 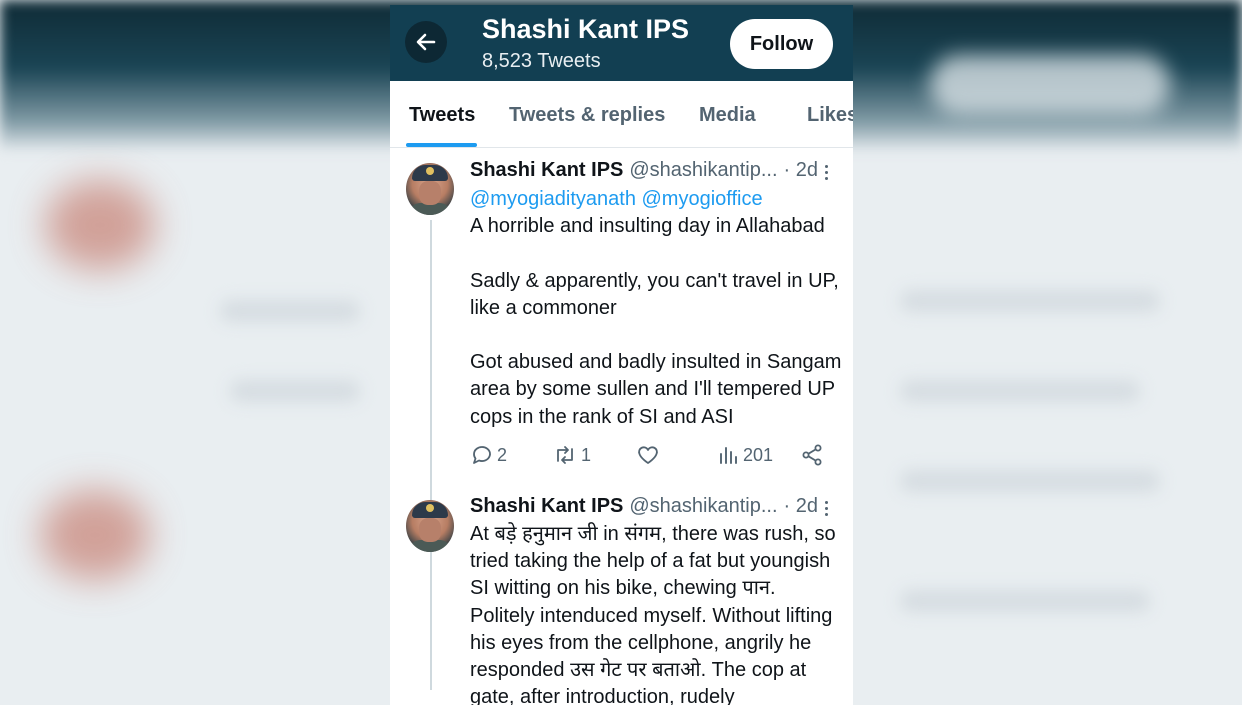 I want to click on tweet-line: gate, after introduction, rudely, so click(x=602, y=695).